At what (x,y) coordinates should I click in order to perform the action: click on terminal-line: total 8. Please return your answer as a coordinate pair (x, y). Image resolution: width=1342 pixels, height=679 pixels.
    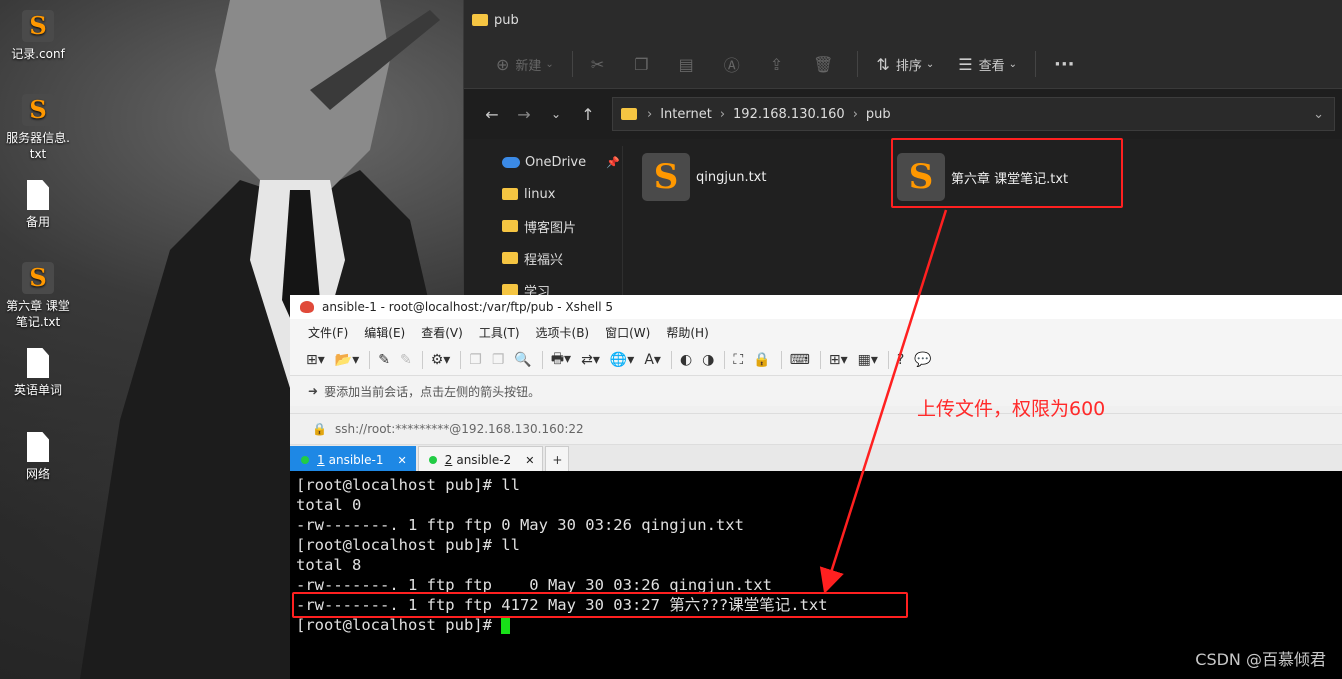
    Looking at the image, I should click on (329, 565).